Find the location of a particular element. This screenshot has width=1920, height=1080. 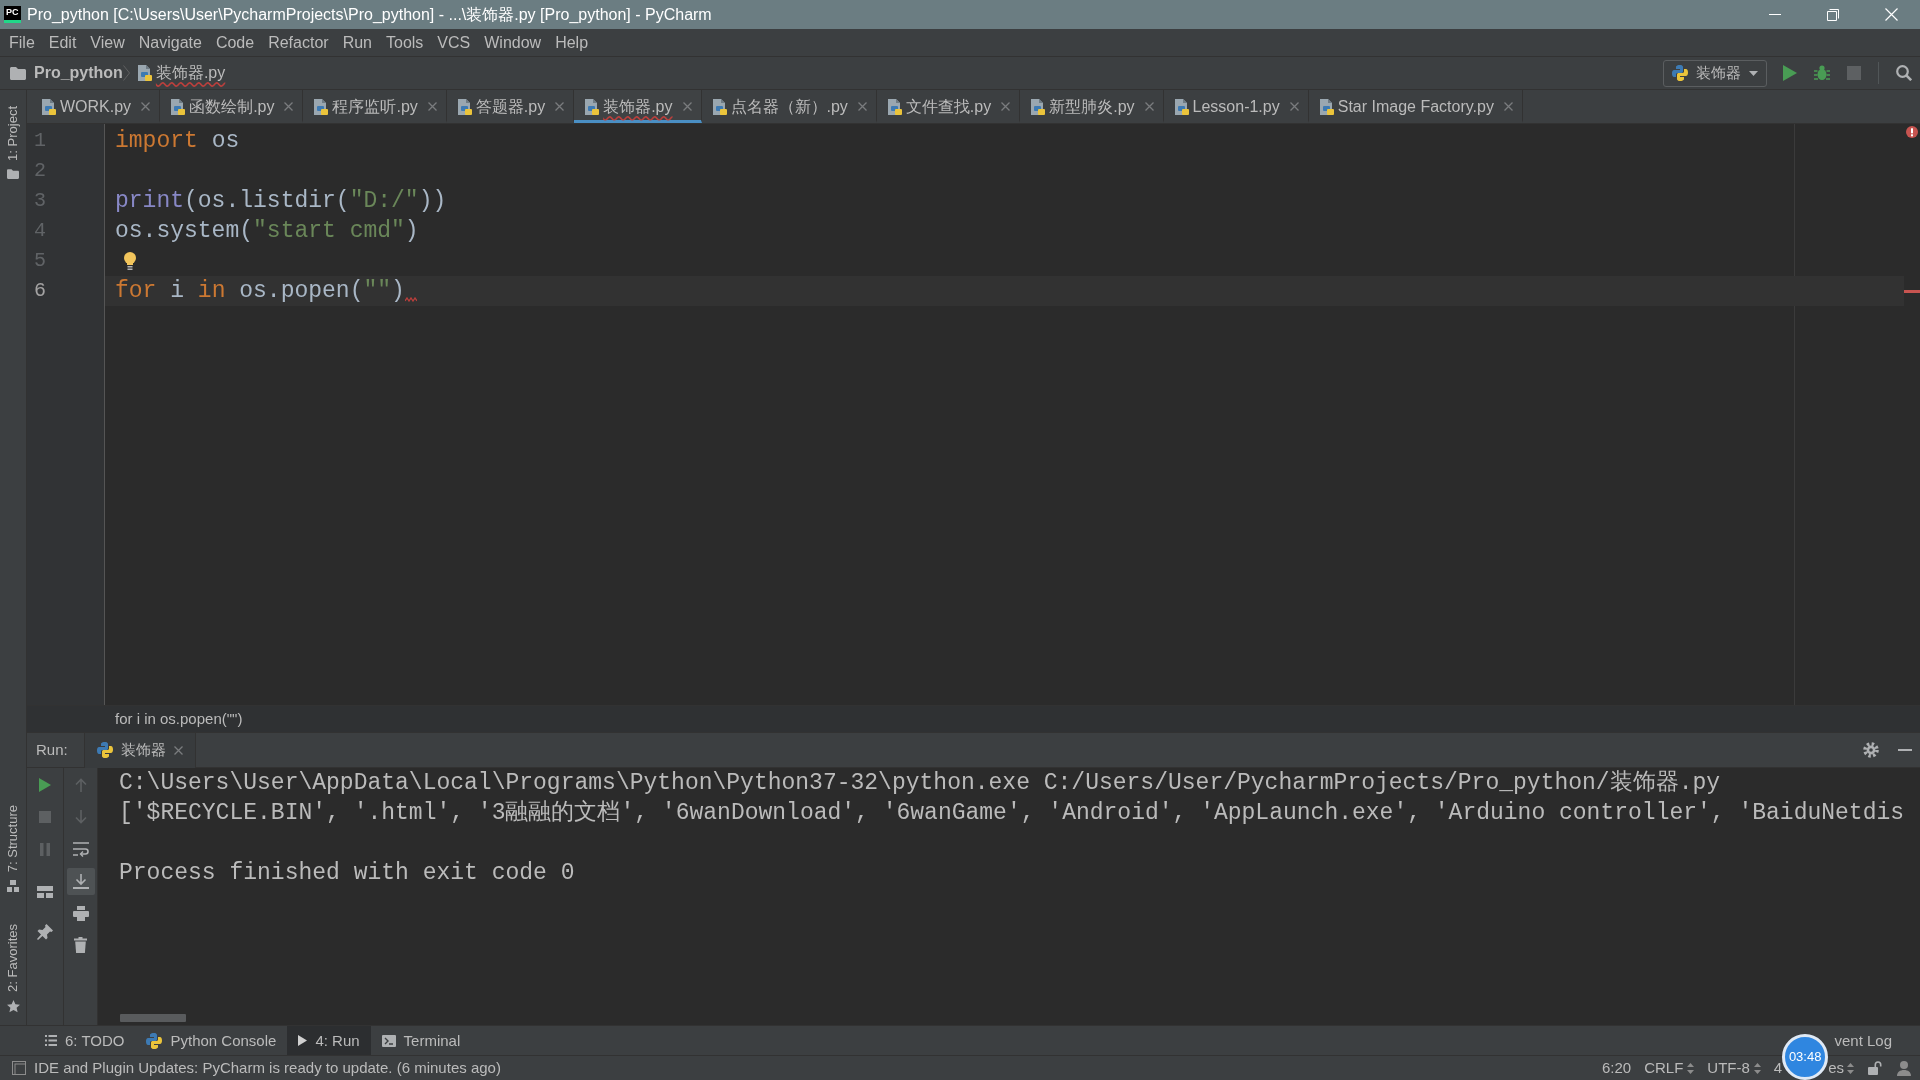

code-line: import os is located at coordinates (177, 141).